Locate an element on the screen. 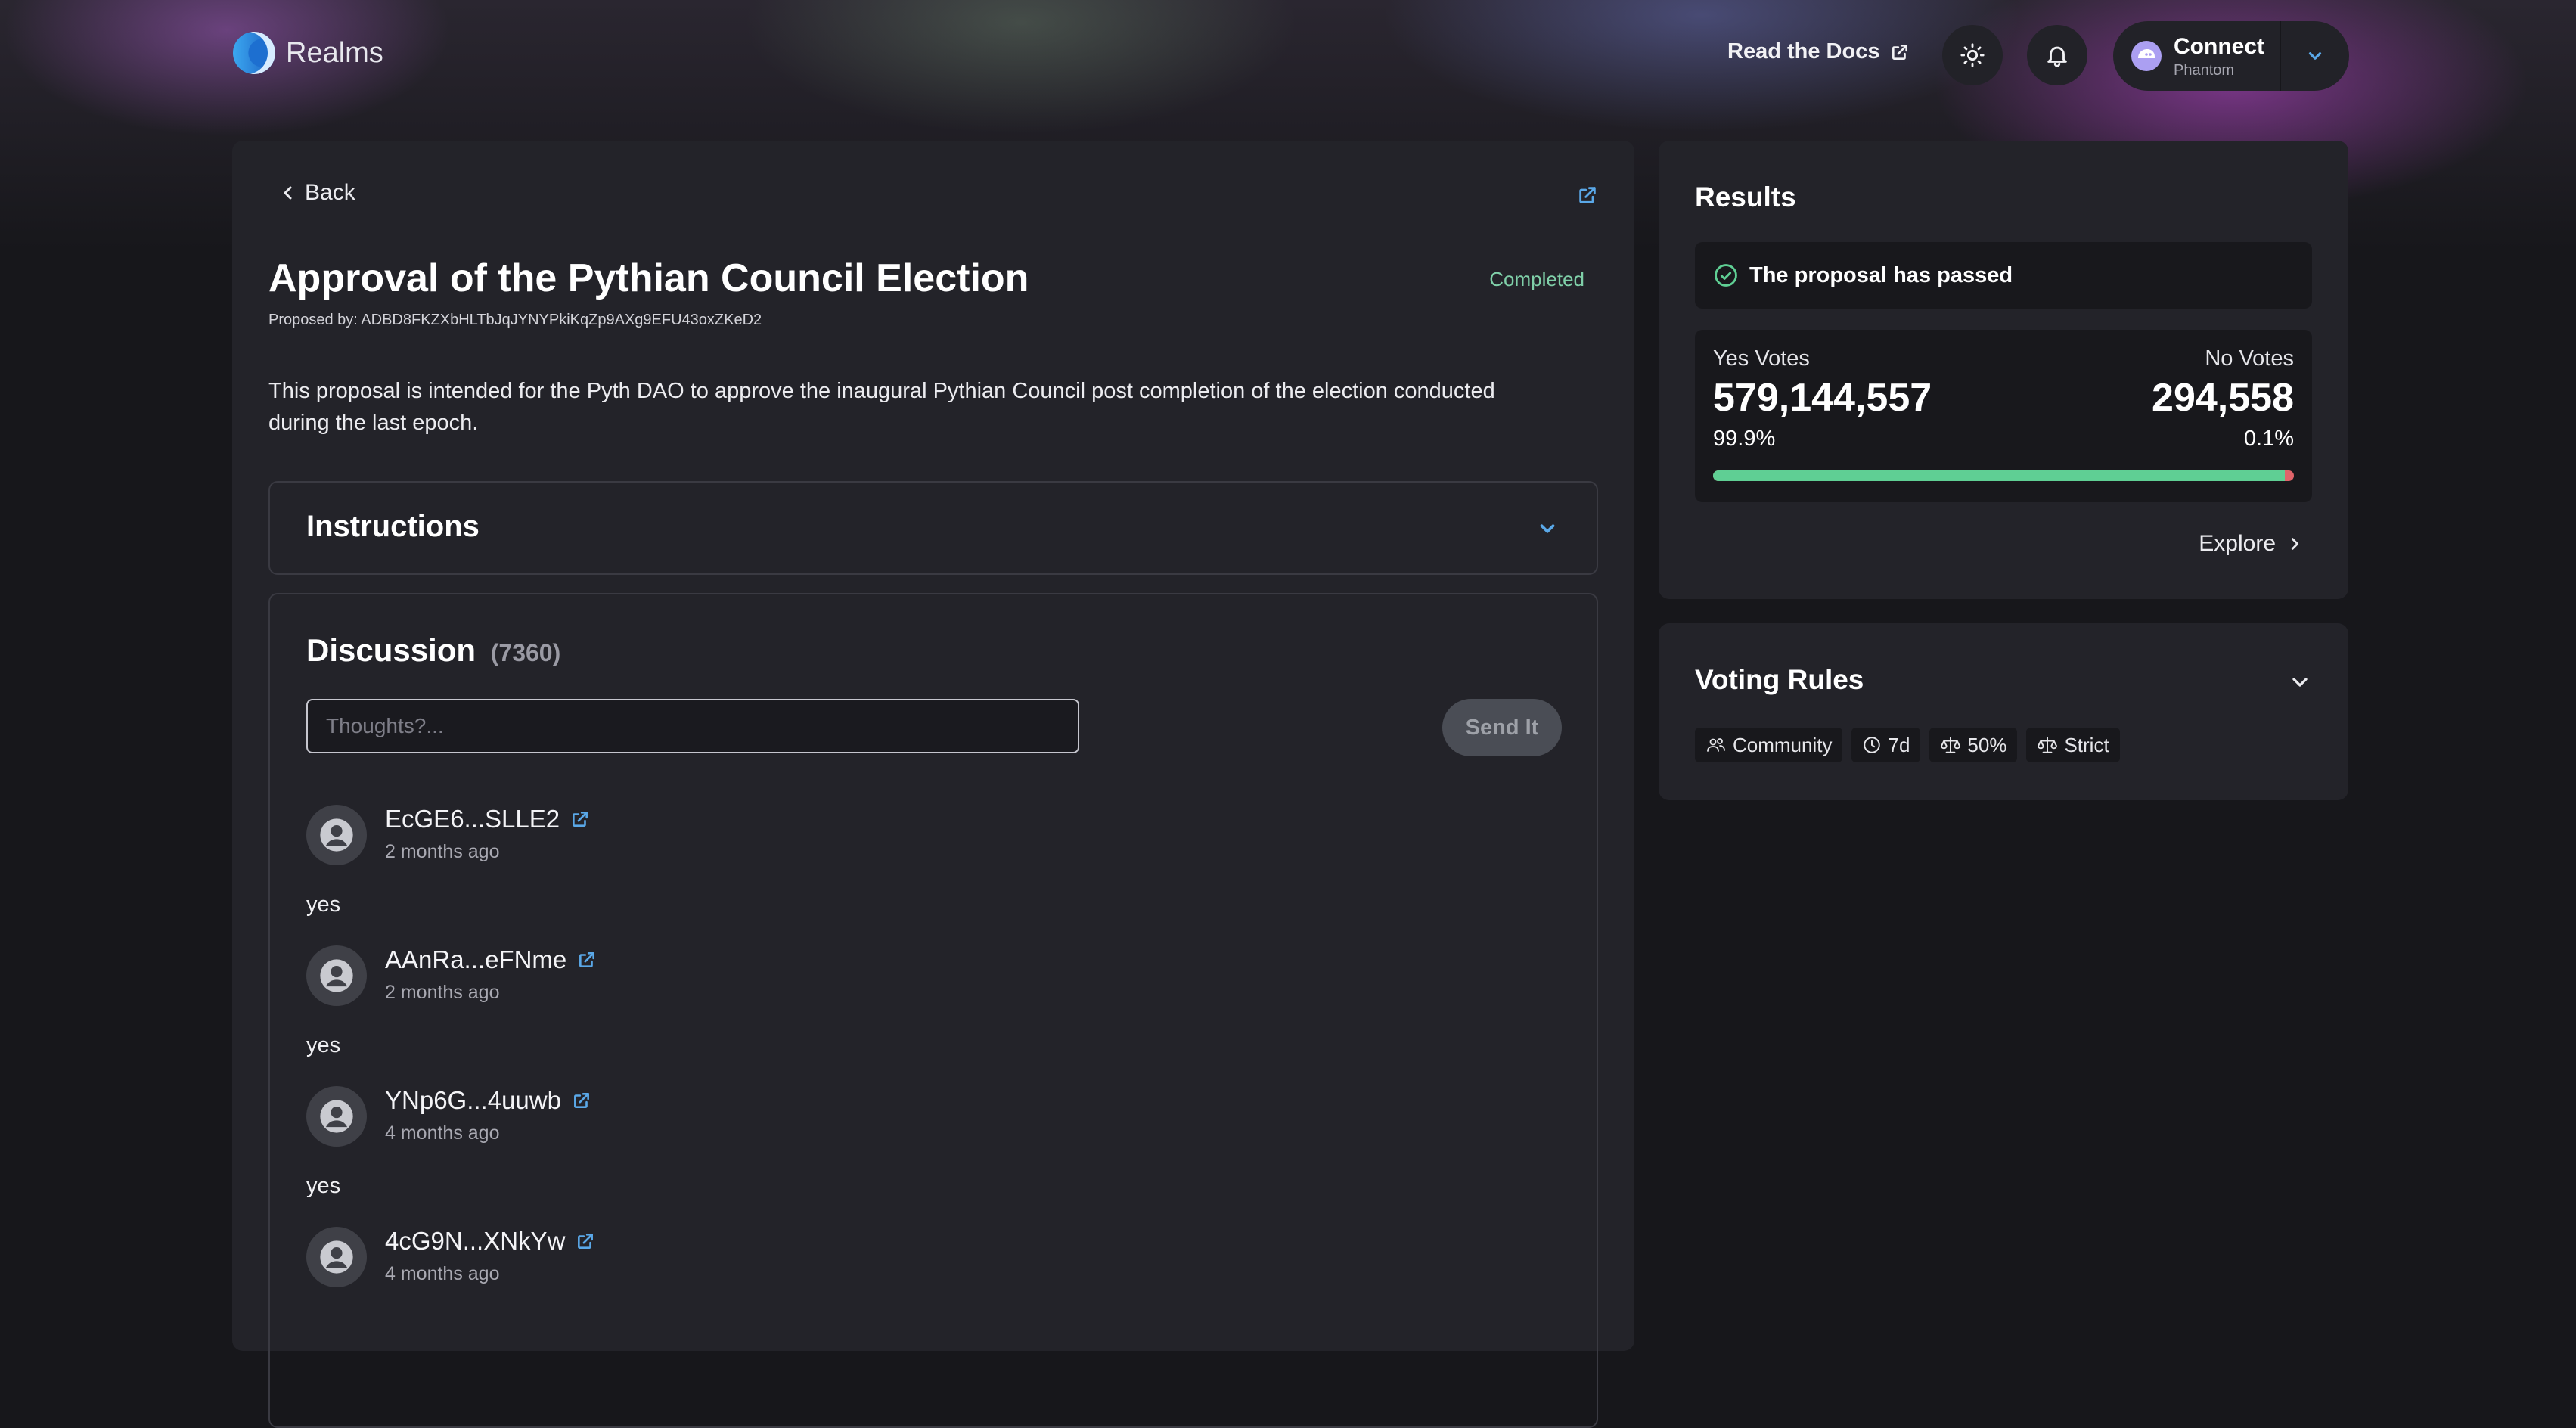  top-header: Realms Read the Docs Connect Phantom is located at coordinates (1288, 56).